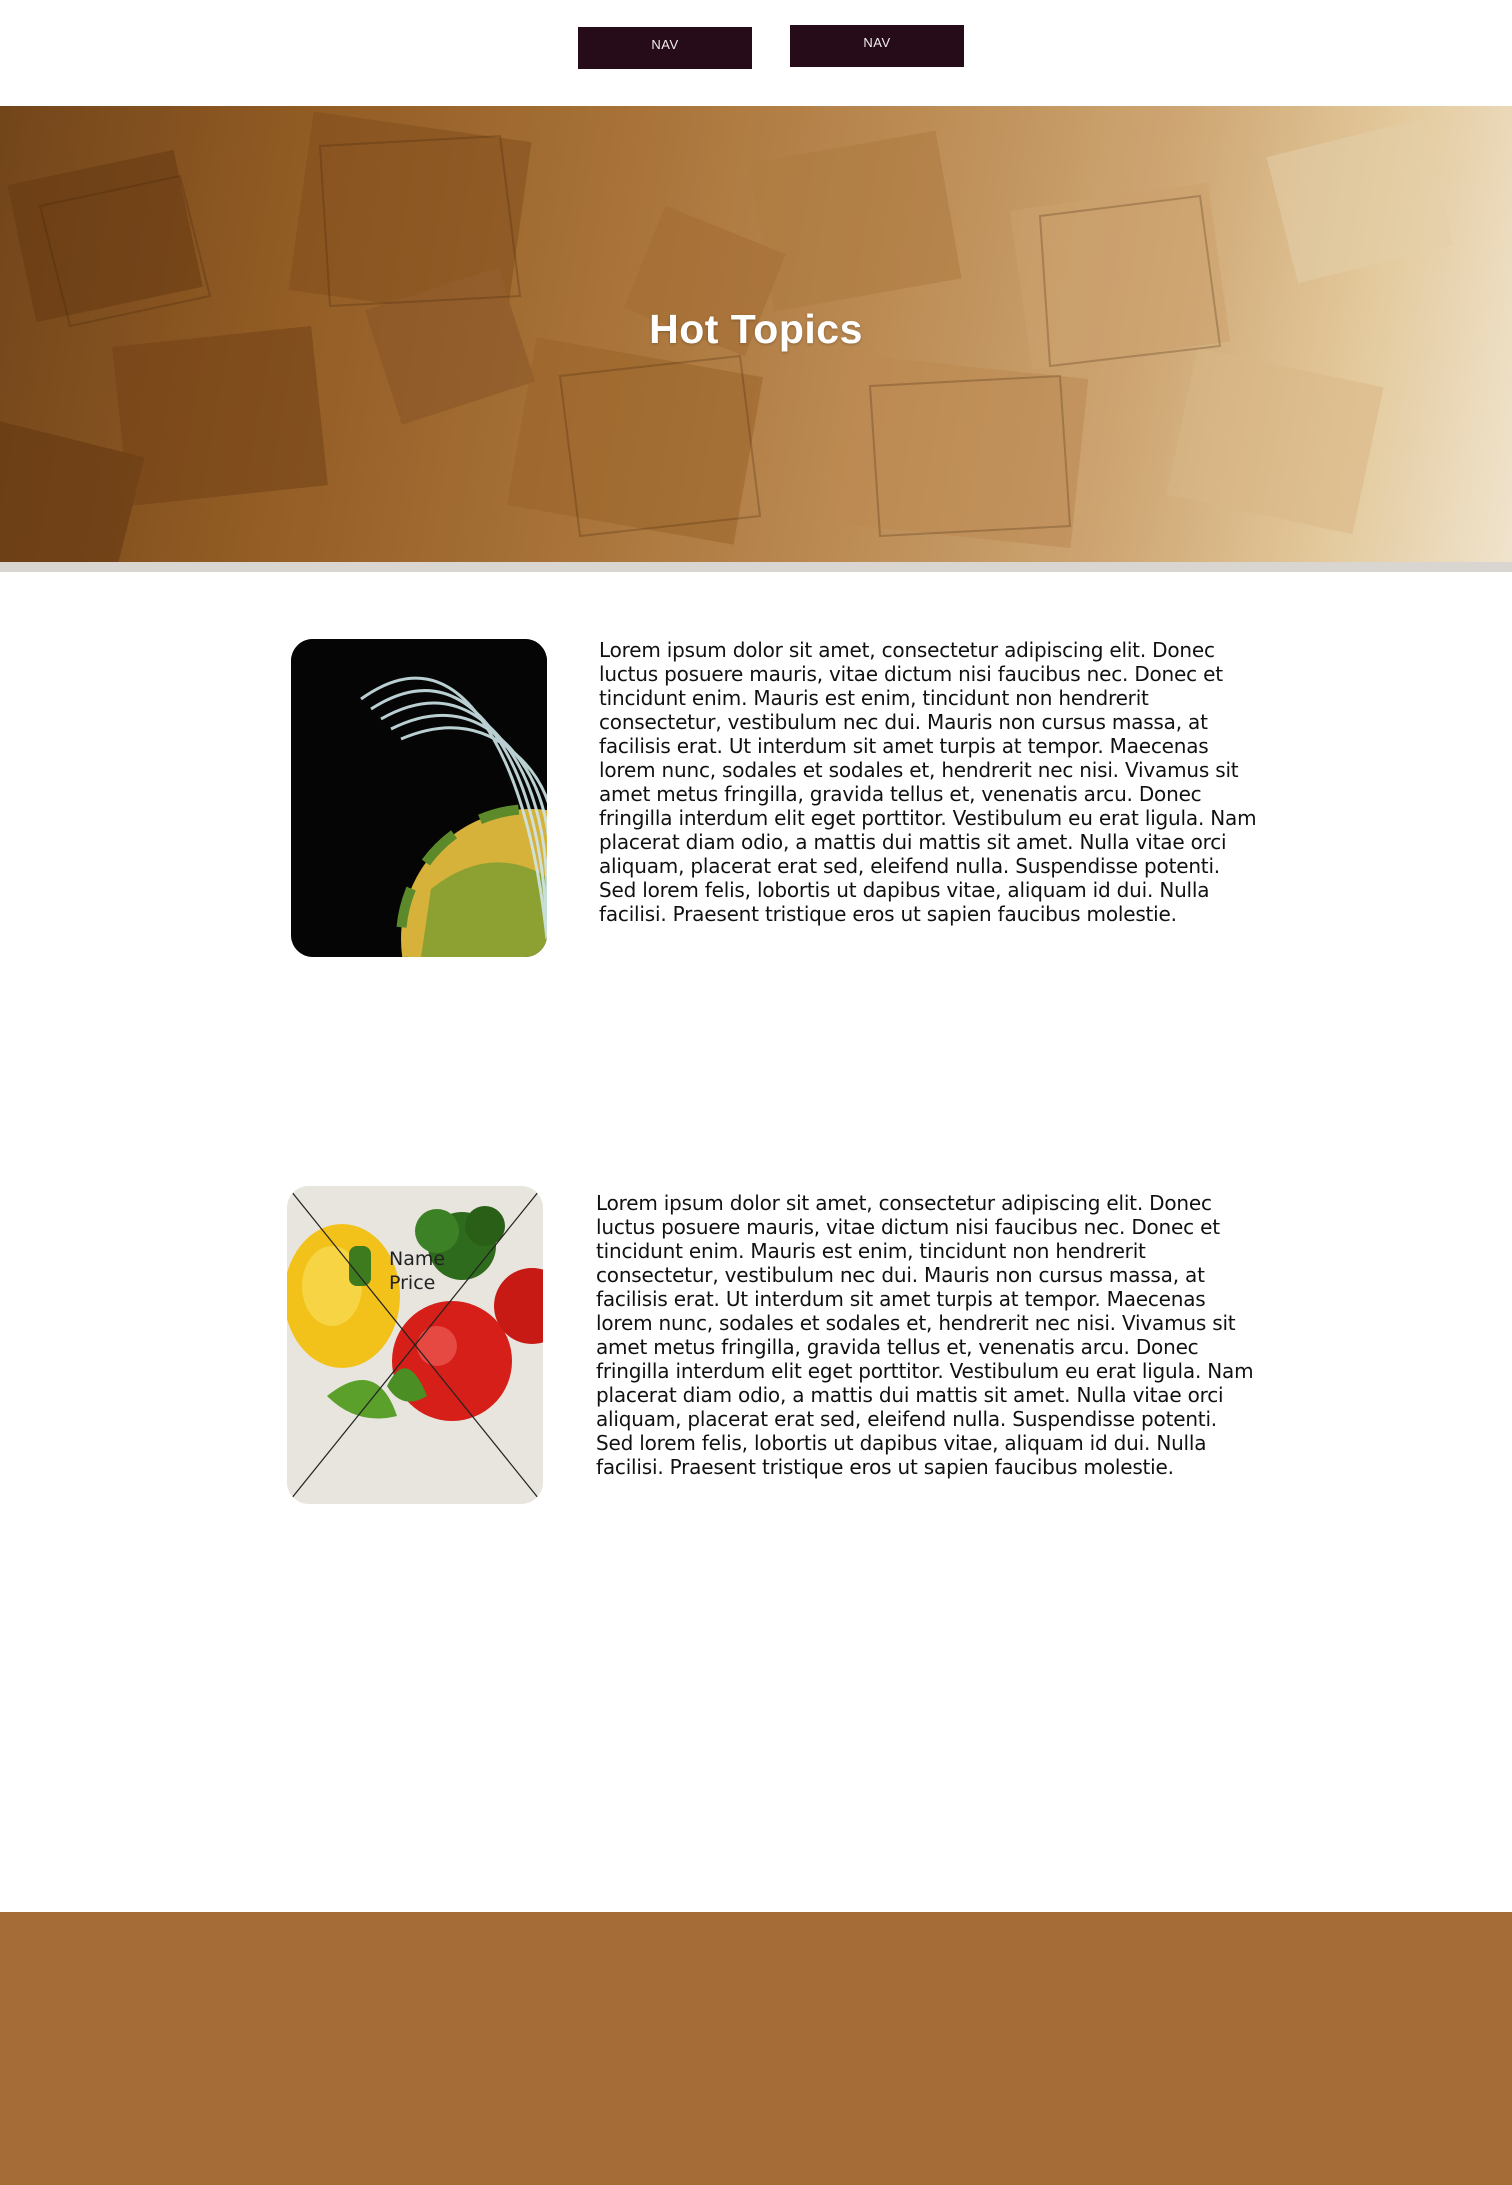 This screenshot has height=2185, width=1512. What do you see at coordinates (756, 329) in the screenshot?
I see `hero-title: Hot Topics` at bounding box center [756, 329].